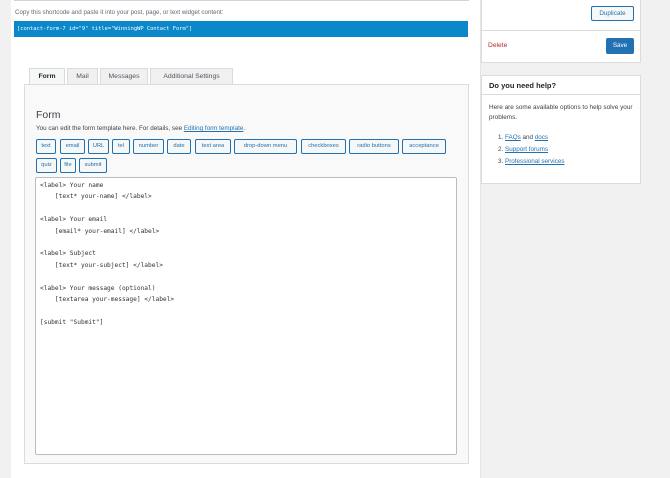 The image size is (670, 478). Describe the element at coordinates (72, 185) in the screenshot. I see `template-line: <label> Your name` at that location.